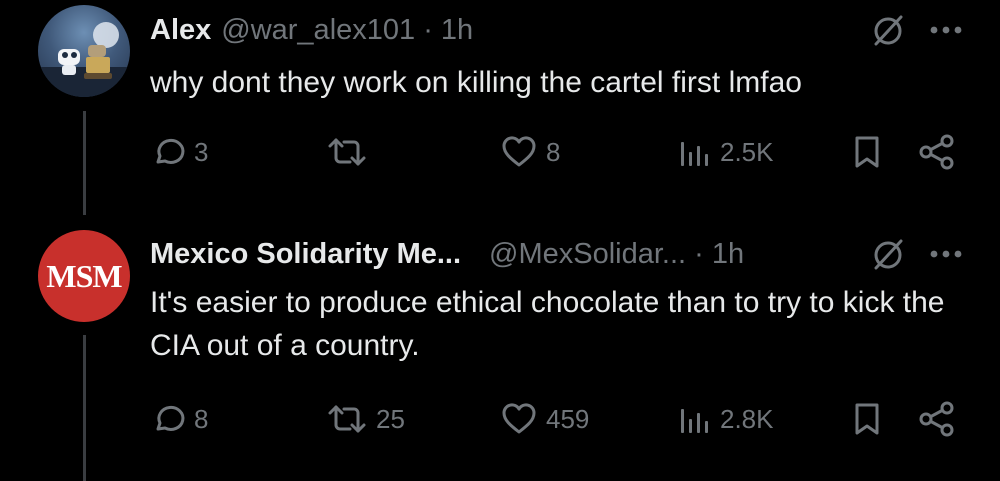 This screenshot has height=481, width=1000. I want to click on like-button: 8, so click(530, 152).